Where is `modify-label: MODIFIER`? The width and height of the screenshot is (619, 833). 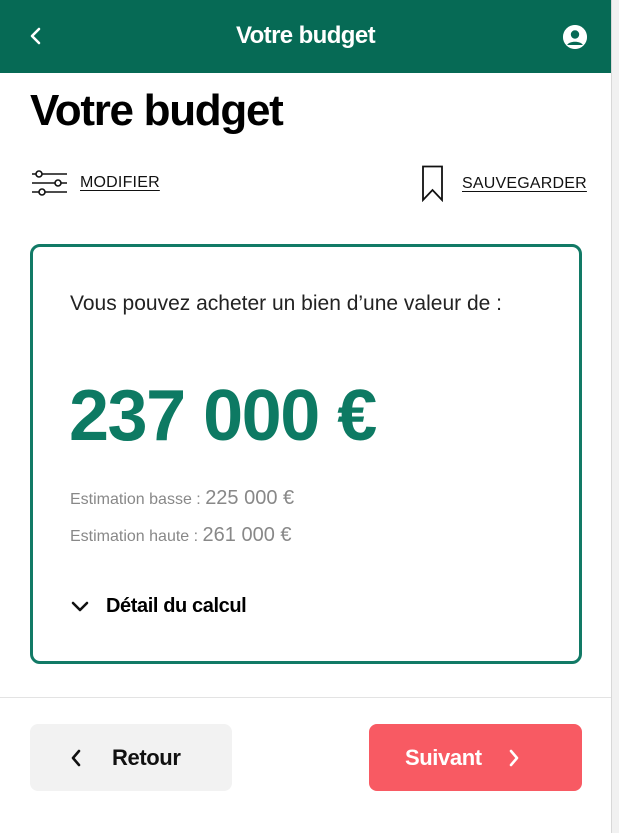 modify-label: MODIFIER is located at coordinates (120, 183).